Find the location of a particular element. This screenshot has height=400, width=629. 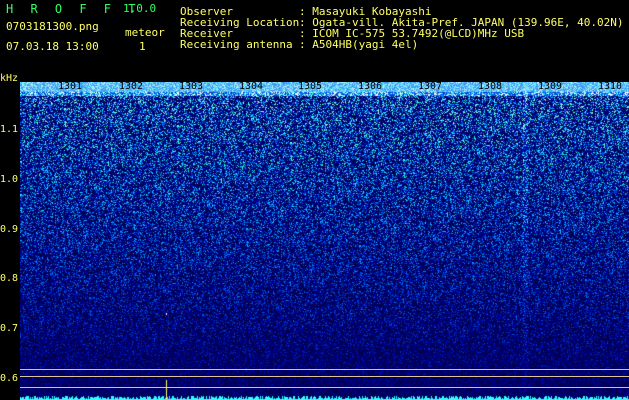

y-tick-0.7: 0.7 is located at coordinates (9, 328).